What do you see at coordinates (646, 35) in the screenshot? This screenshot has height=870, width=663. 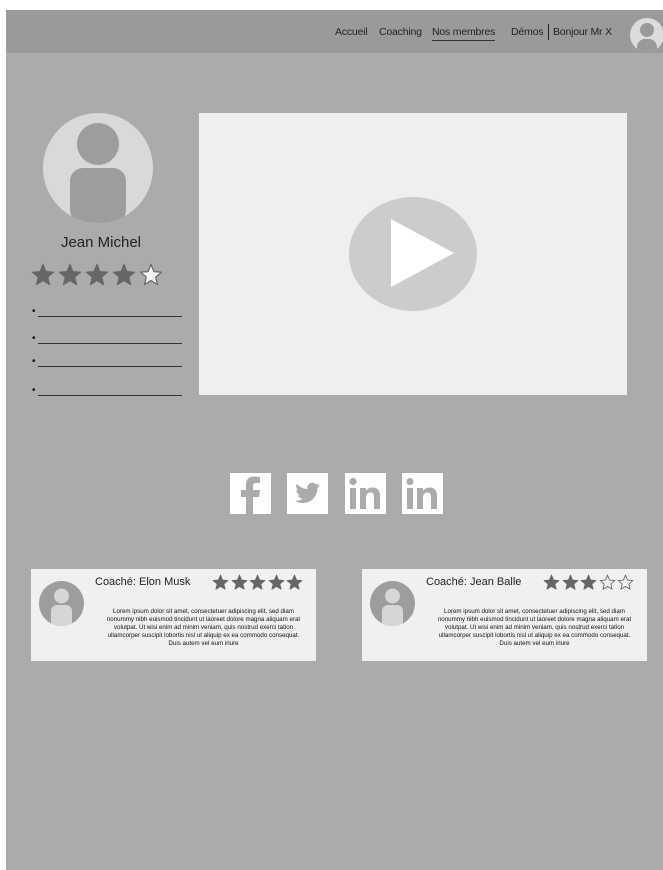 I see `user-avatar-icon` at bounding box center [646, 35].